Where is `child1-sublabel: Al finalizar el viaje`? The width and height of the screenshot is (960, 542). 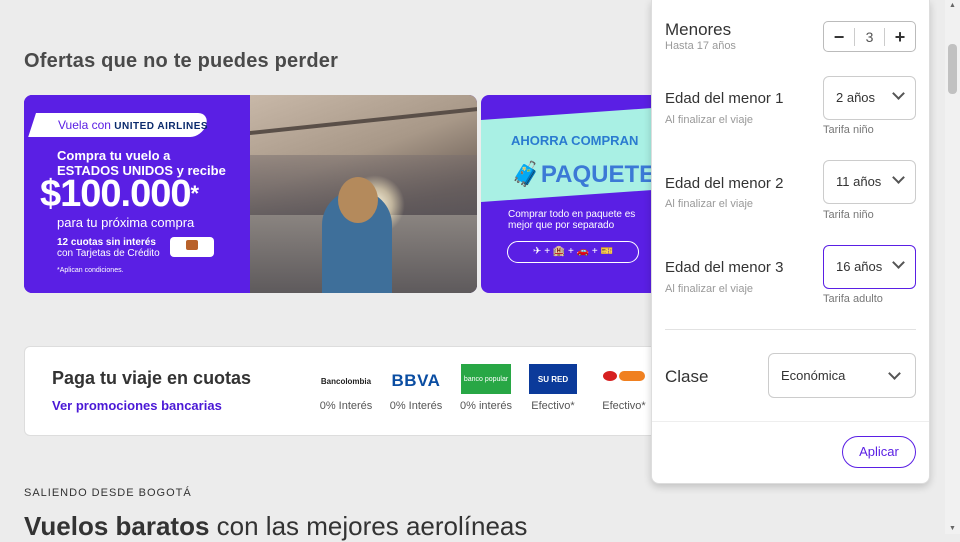 child1-sublabel: Al finalizar el viaje is located at coordinates (709, 120).